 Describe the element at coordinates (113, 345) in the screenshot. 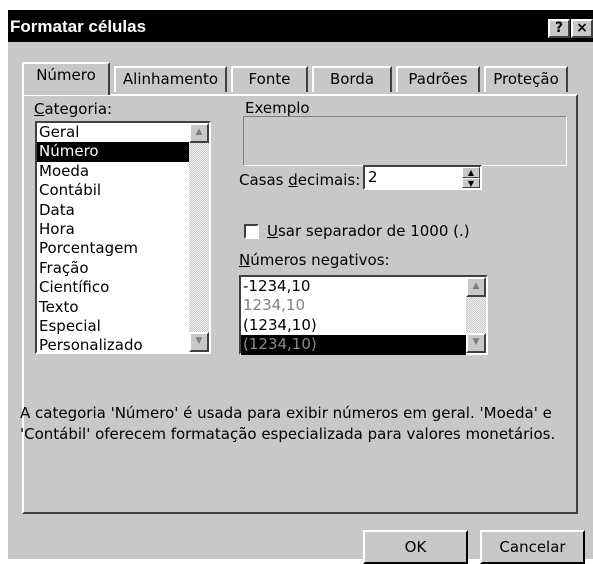

I see `category-item: Personalizado` at that location.